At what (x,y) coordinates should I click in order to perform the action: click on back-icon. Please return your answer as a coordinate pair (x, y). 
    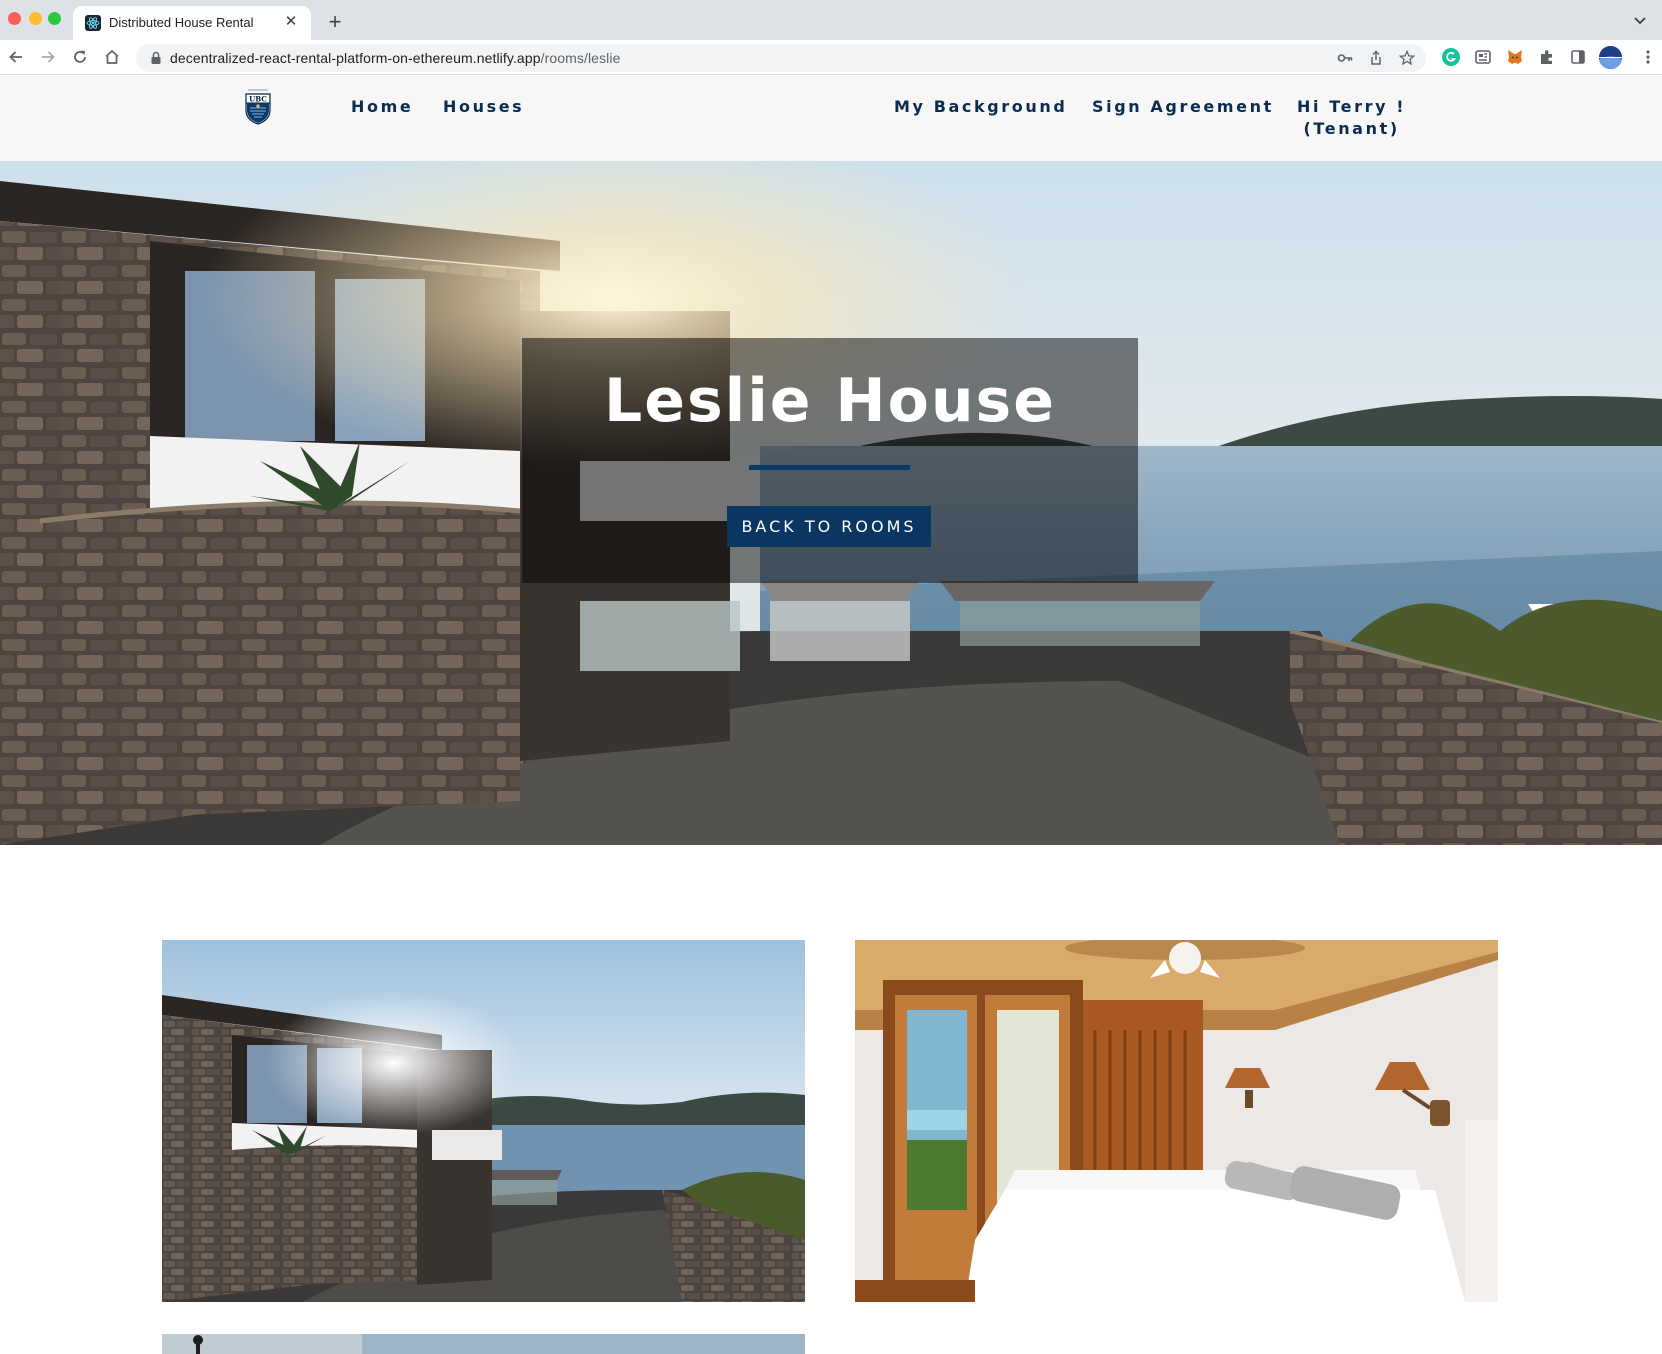
    Looking at the image, I should click on (16, 57).